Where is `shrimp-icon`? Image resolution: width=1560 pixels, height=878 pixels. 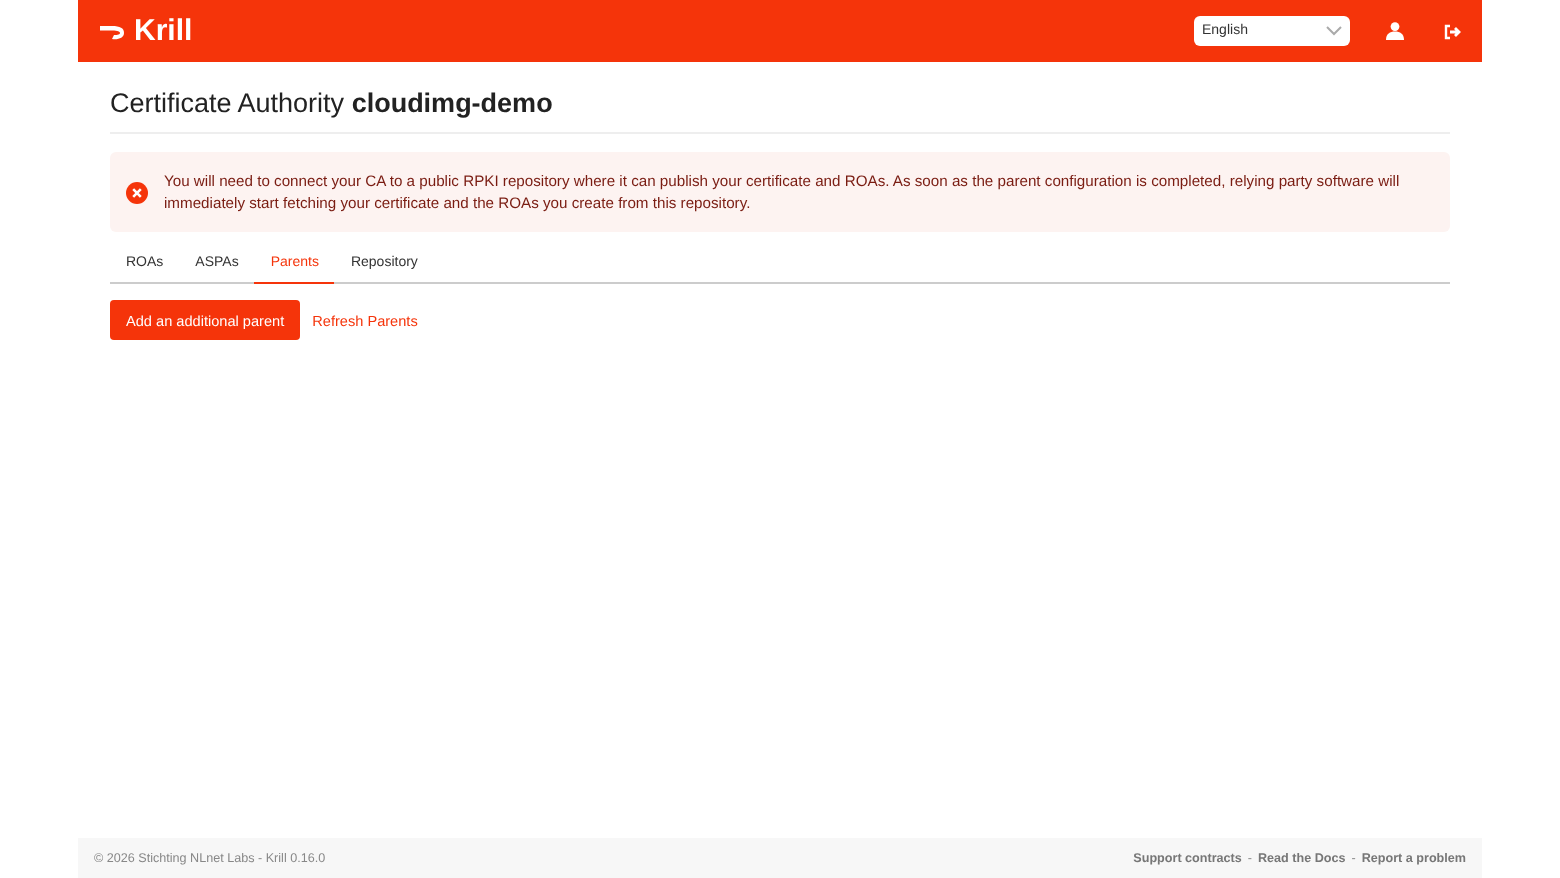 shrimp-icon is located at coordinates (114, 31).